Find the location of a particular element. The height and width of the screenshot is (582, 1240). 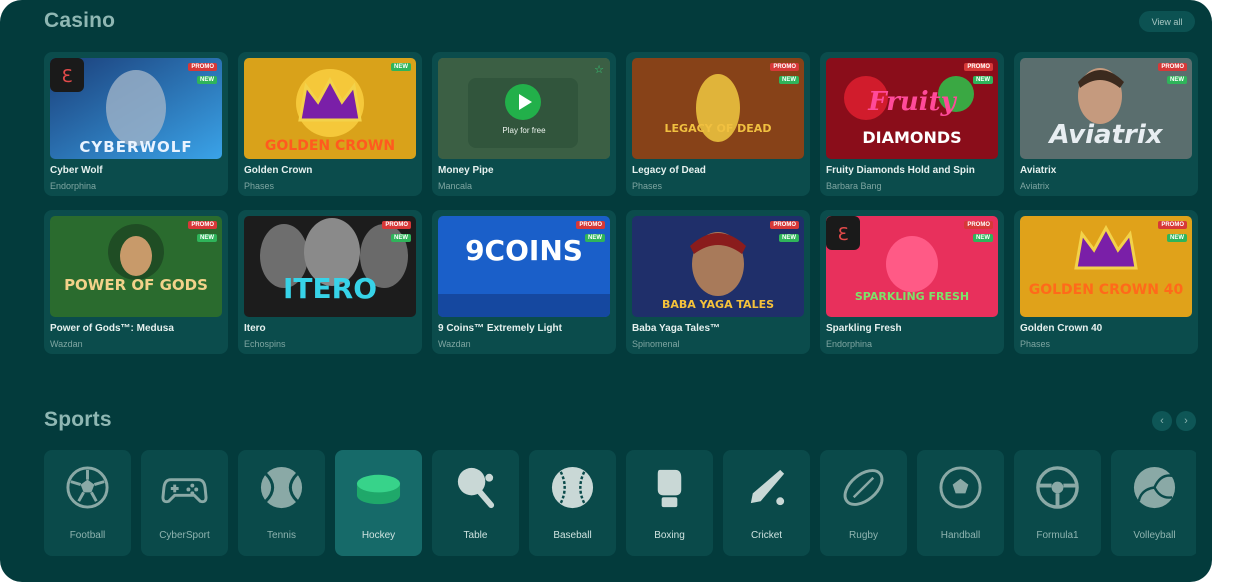

sport-label: Baseball is located at coordinates (572, 535).